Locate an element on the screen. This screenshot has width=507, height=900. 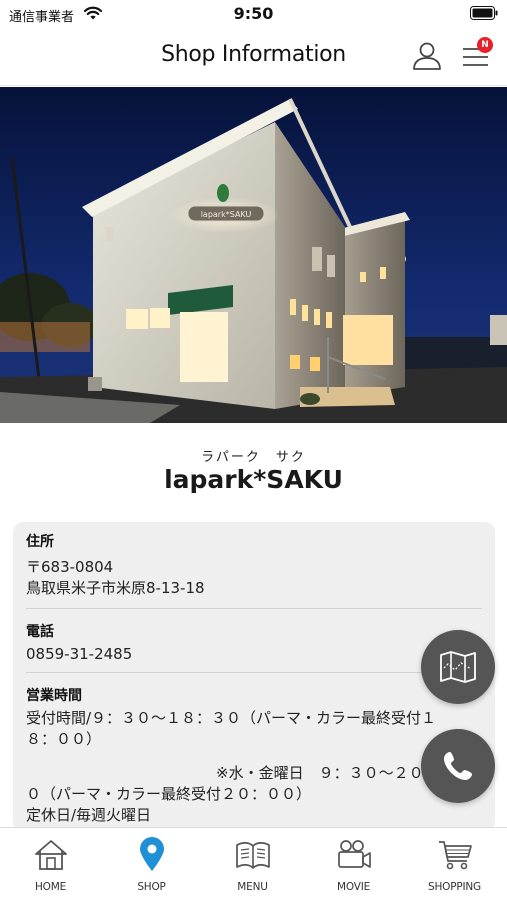
tab-shop: SHOP is located at coordinates (151, 864).